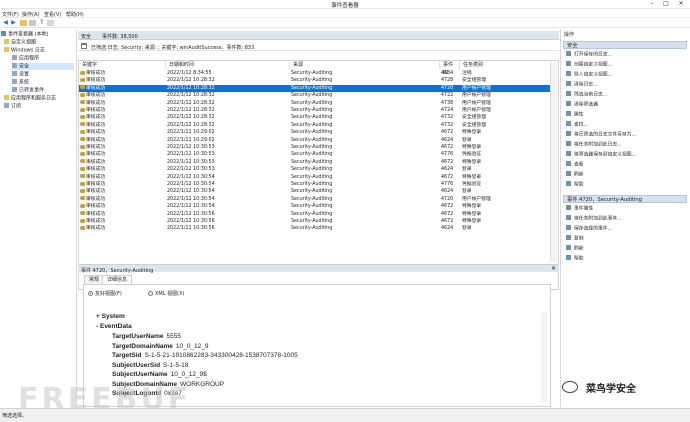 The width and height of the screenshot is (690, 422). Describe the element at coordinates (13, 23) in the screenshot. I see `forward-icon: ▶` at that location.